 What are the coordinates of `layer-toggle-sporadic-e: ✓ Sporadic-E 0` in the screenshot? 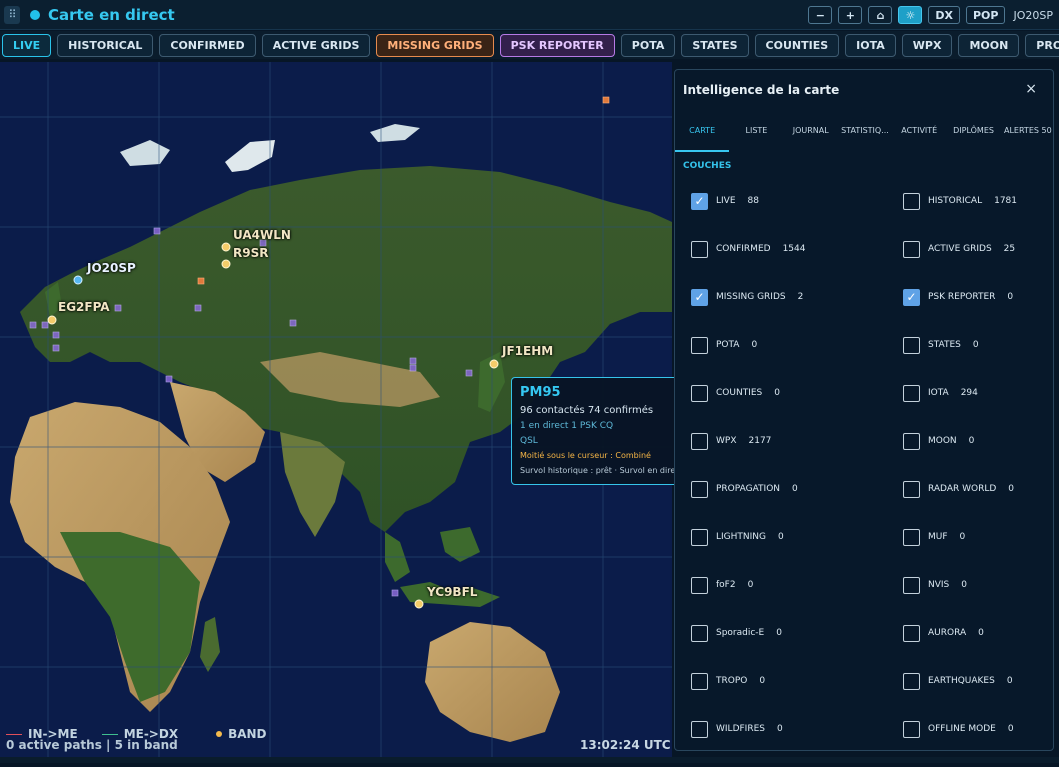 It's located at (797, 633).